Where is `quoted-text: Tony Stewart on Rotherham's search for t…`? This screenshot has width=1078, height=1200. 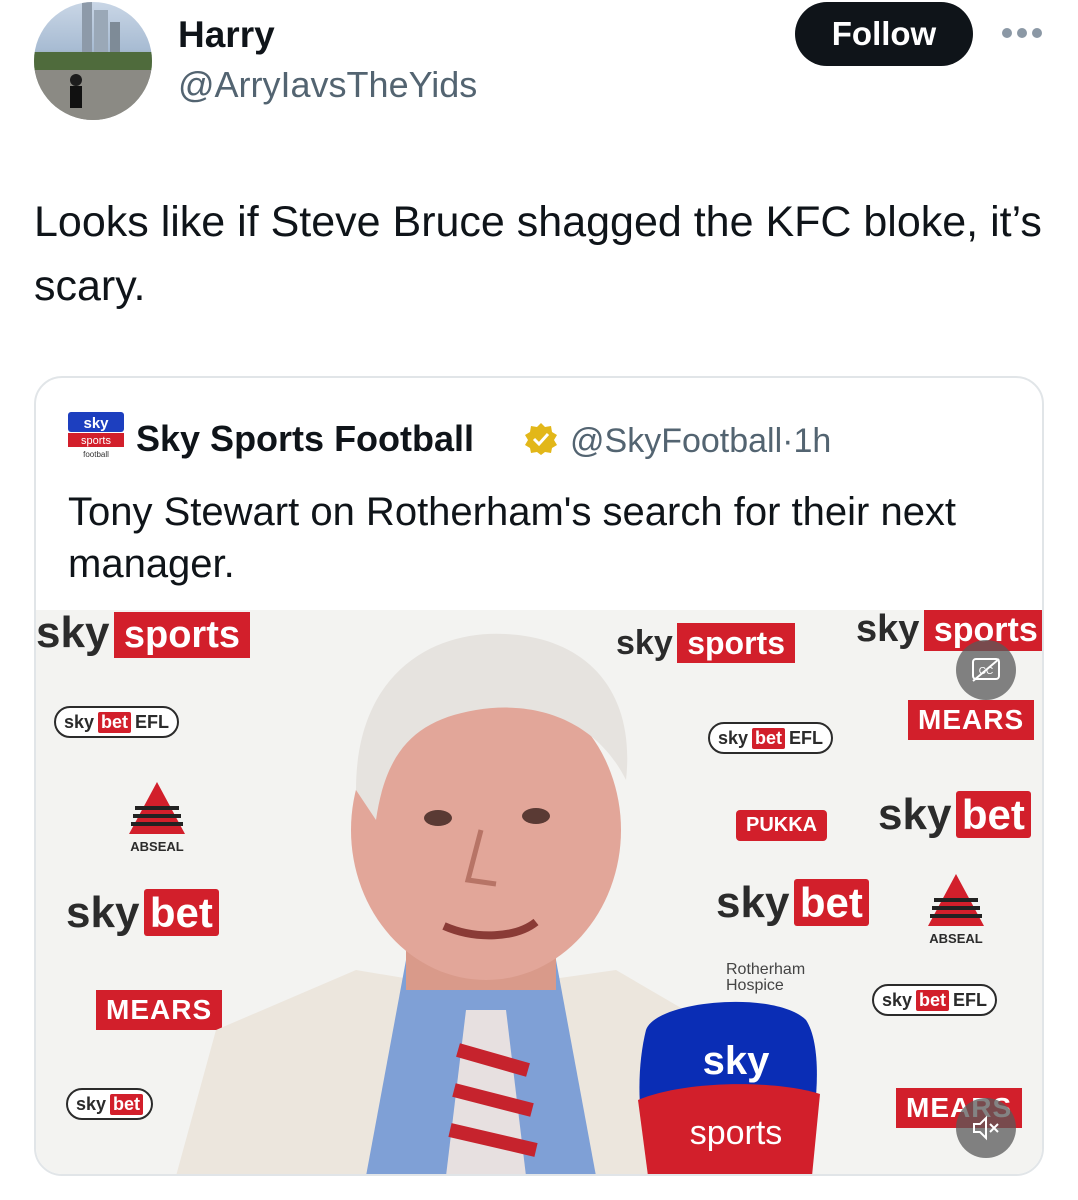
quoted-text: Tony Stewart on Rotherham's search for t… is located at coordinates (512, 538).